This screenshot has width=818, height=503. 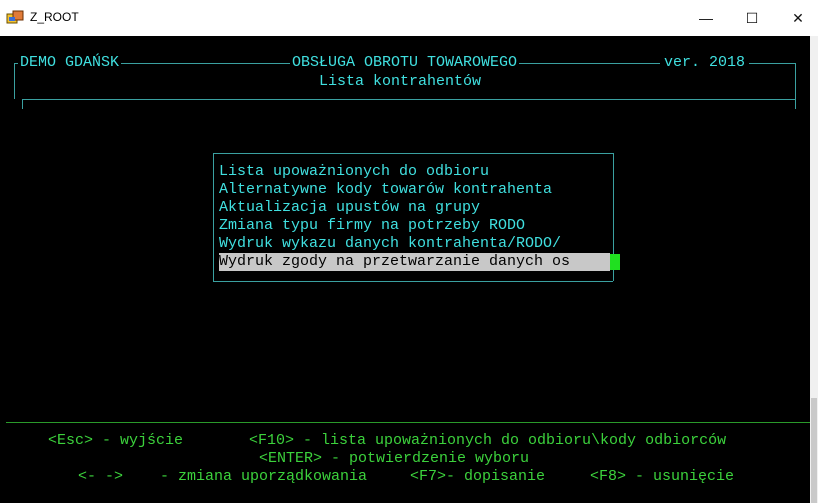 What do you see at coordinates (814, 450) in the screenshot?
I see `scrollbar-thumb` at bounding box center [814, 450].